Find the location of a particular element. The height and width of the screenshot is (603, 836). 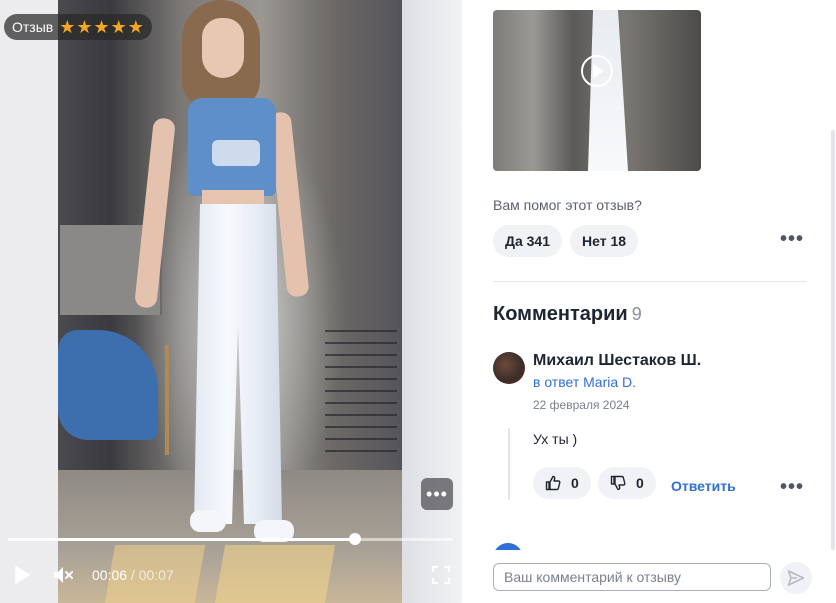

clothes-dryer is located at coordinates (361, 395).